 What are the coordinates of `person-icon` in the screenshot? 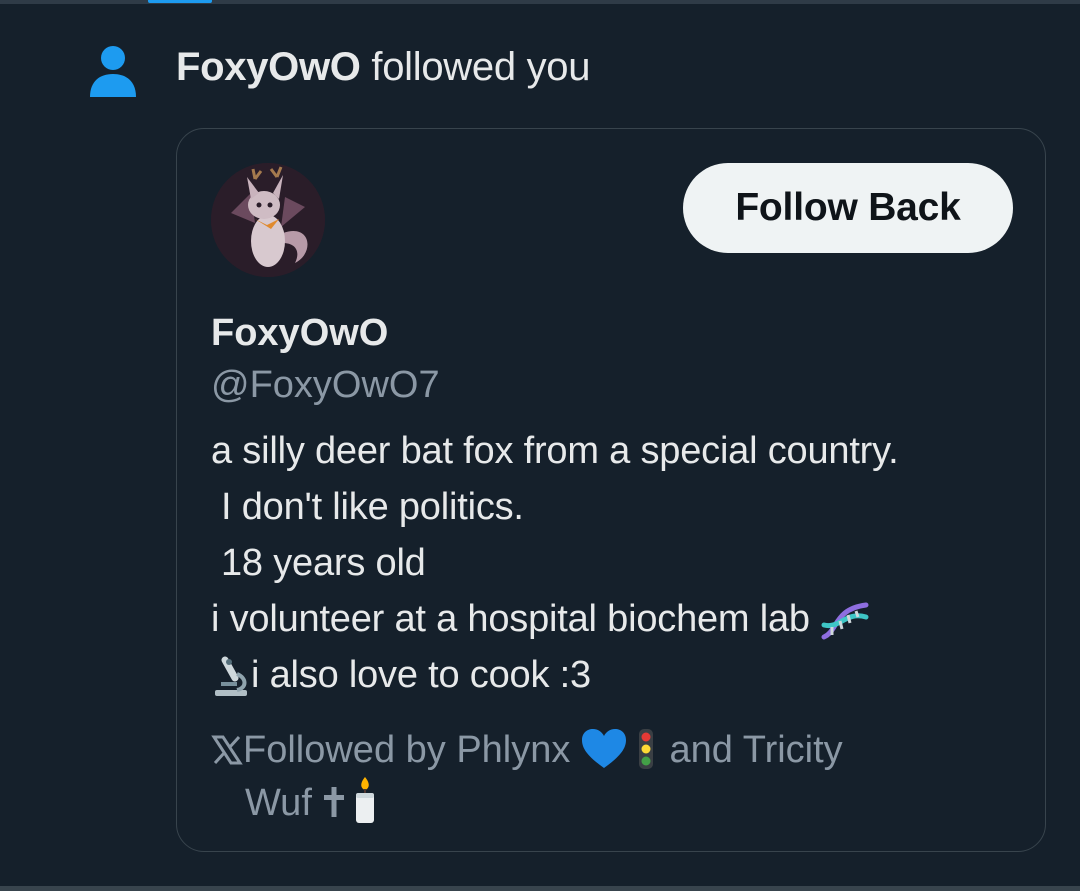 It's located at (113, 71).